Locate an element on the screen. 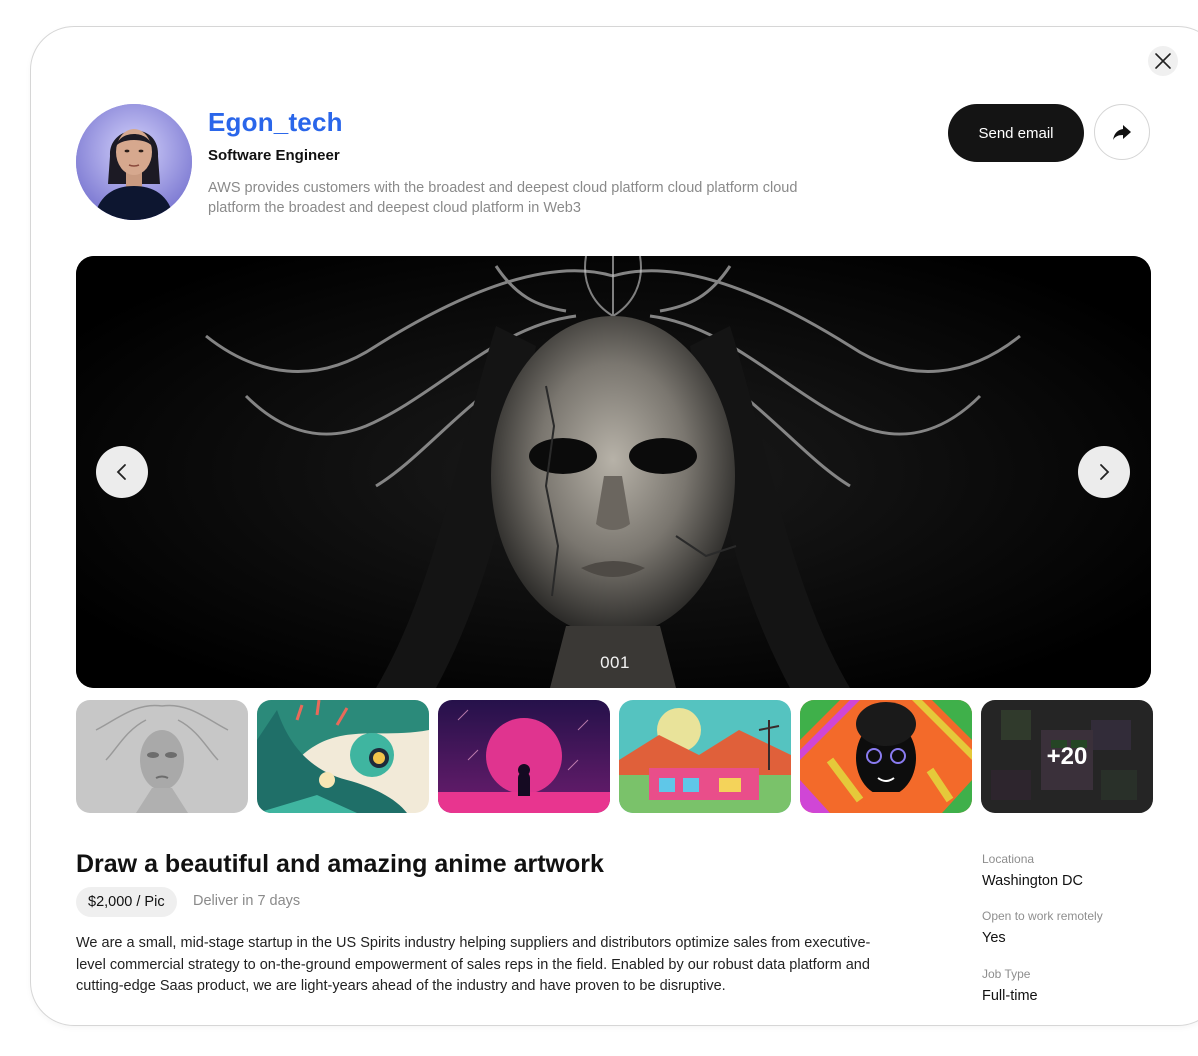 Image resolution: width=1198 pixels, height=1056 pixels. profile-role: Software Engineer is located at coordinates (274, 155).